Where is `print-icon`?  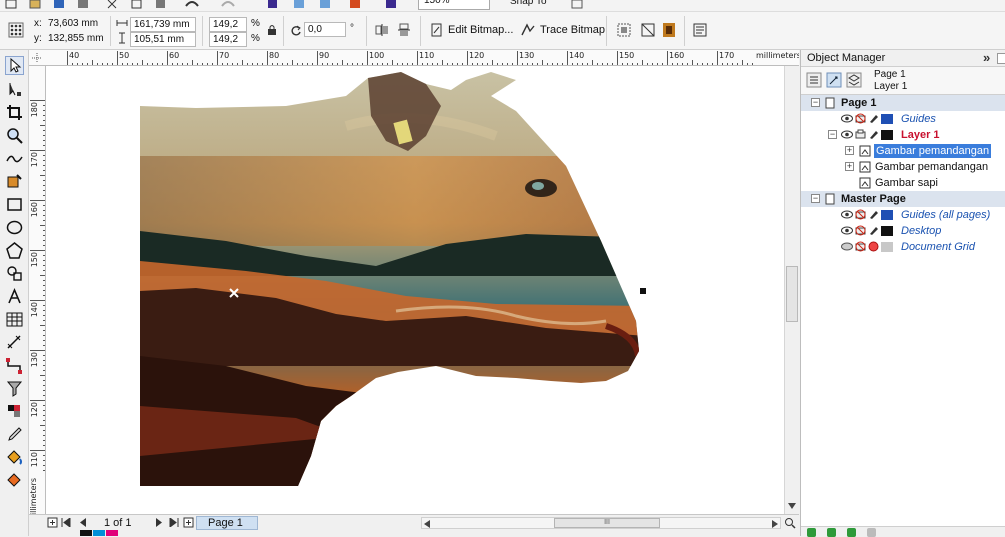 print-icon is located at coordinates (83, 4).